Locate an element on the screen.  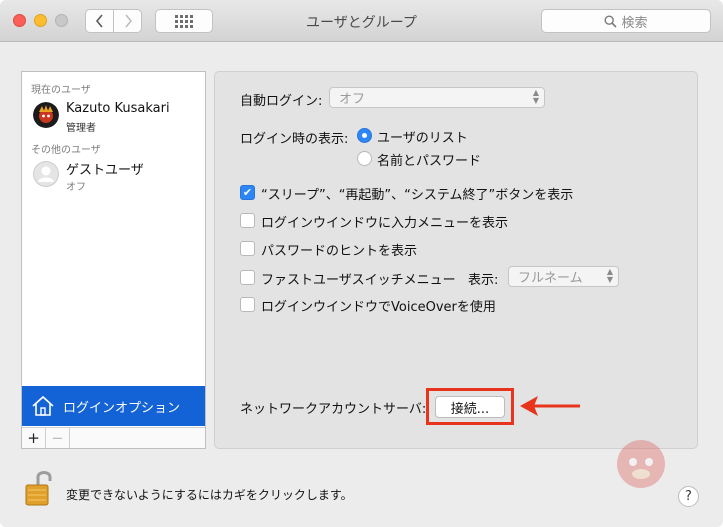
checkbox-show-buttons: ✔ is located at coordinates (247, 192).